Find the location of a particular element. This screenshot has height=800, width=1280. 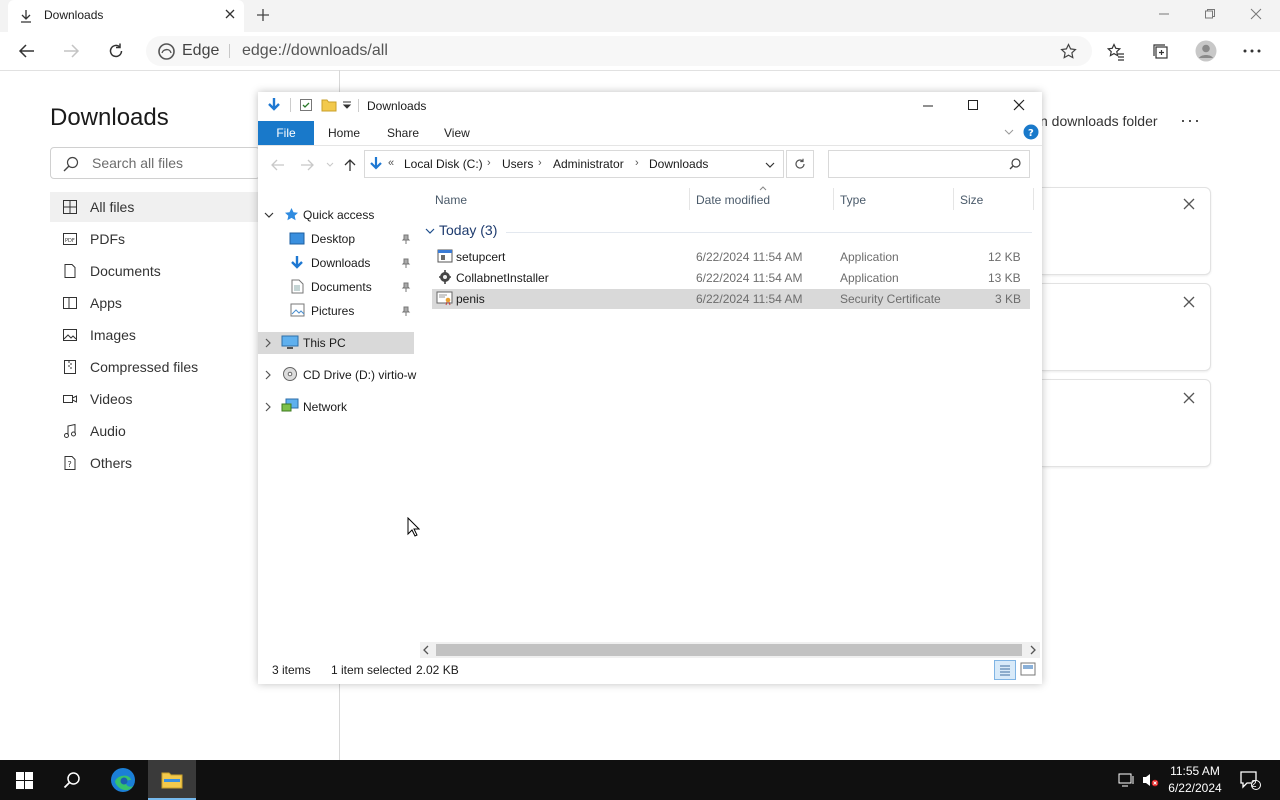

tree-this-pc: This PC is located at coordinates (324, 343).